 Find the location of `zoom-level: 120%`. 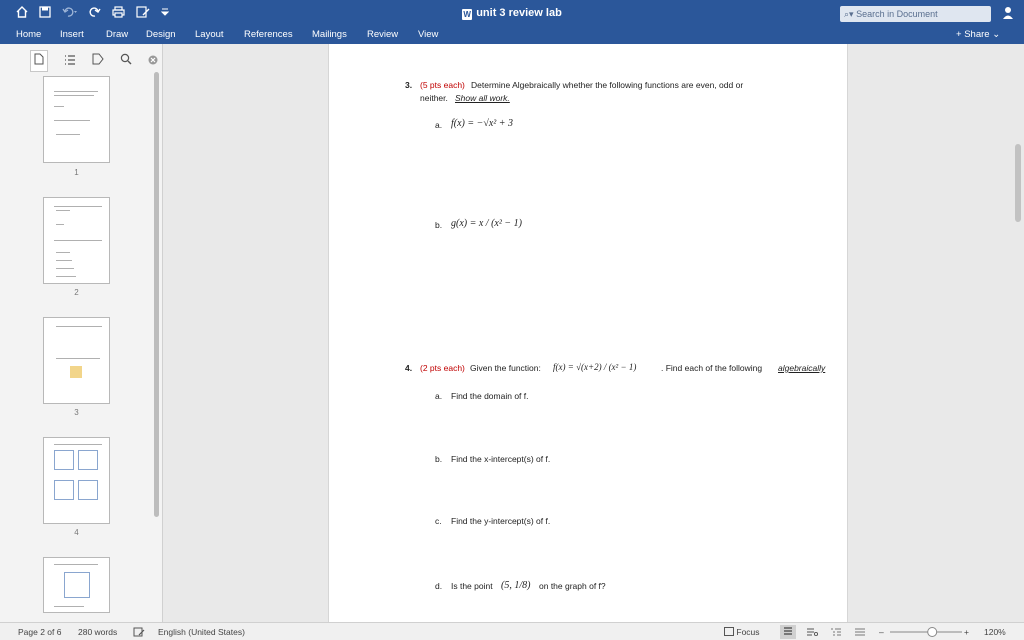

zoom-level: 120% is located at coordinates (995, 632).